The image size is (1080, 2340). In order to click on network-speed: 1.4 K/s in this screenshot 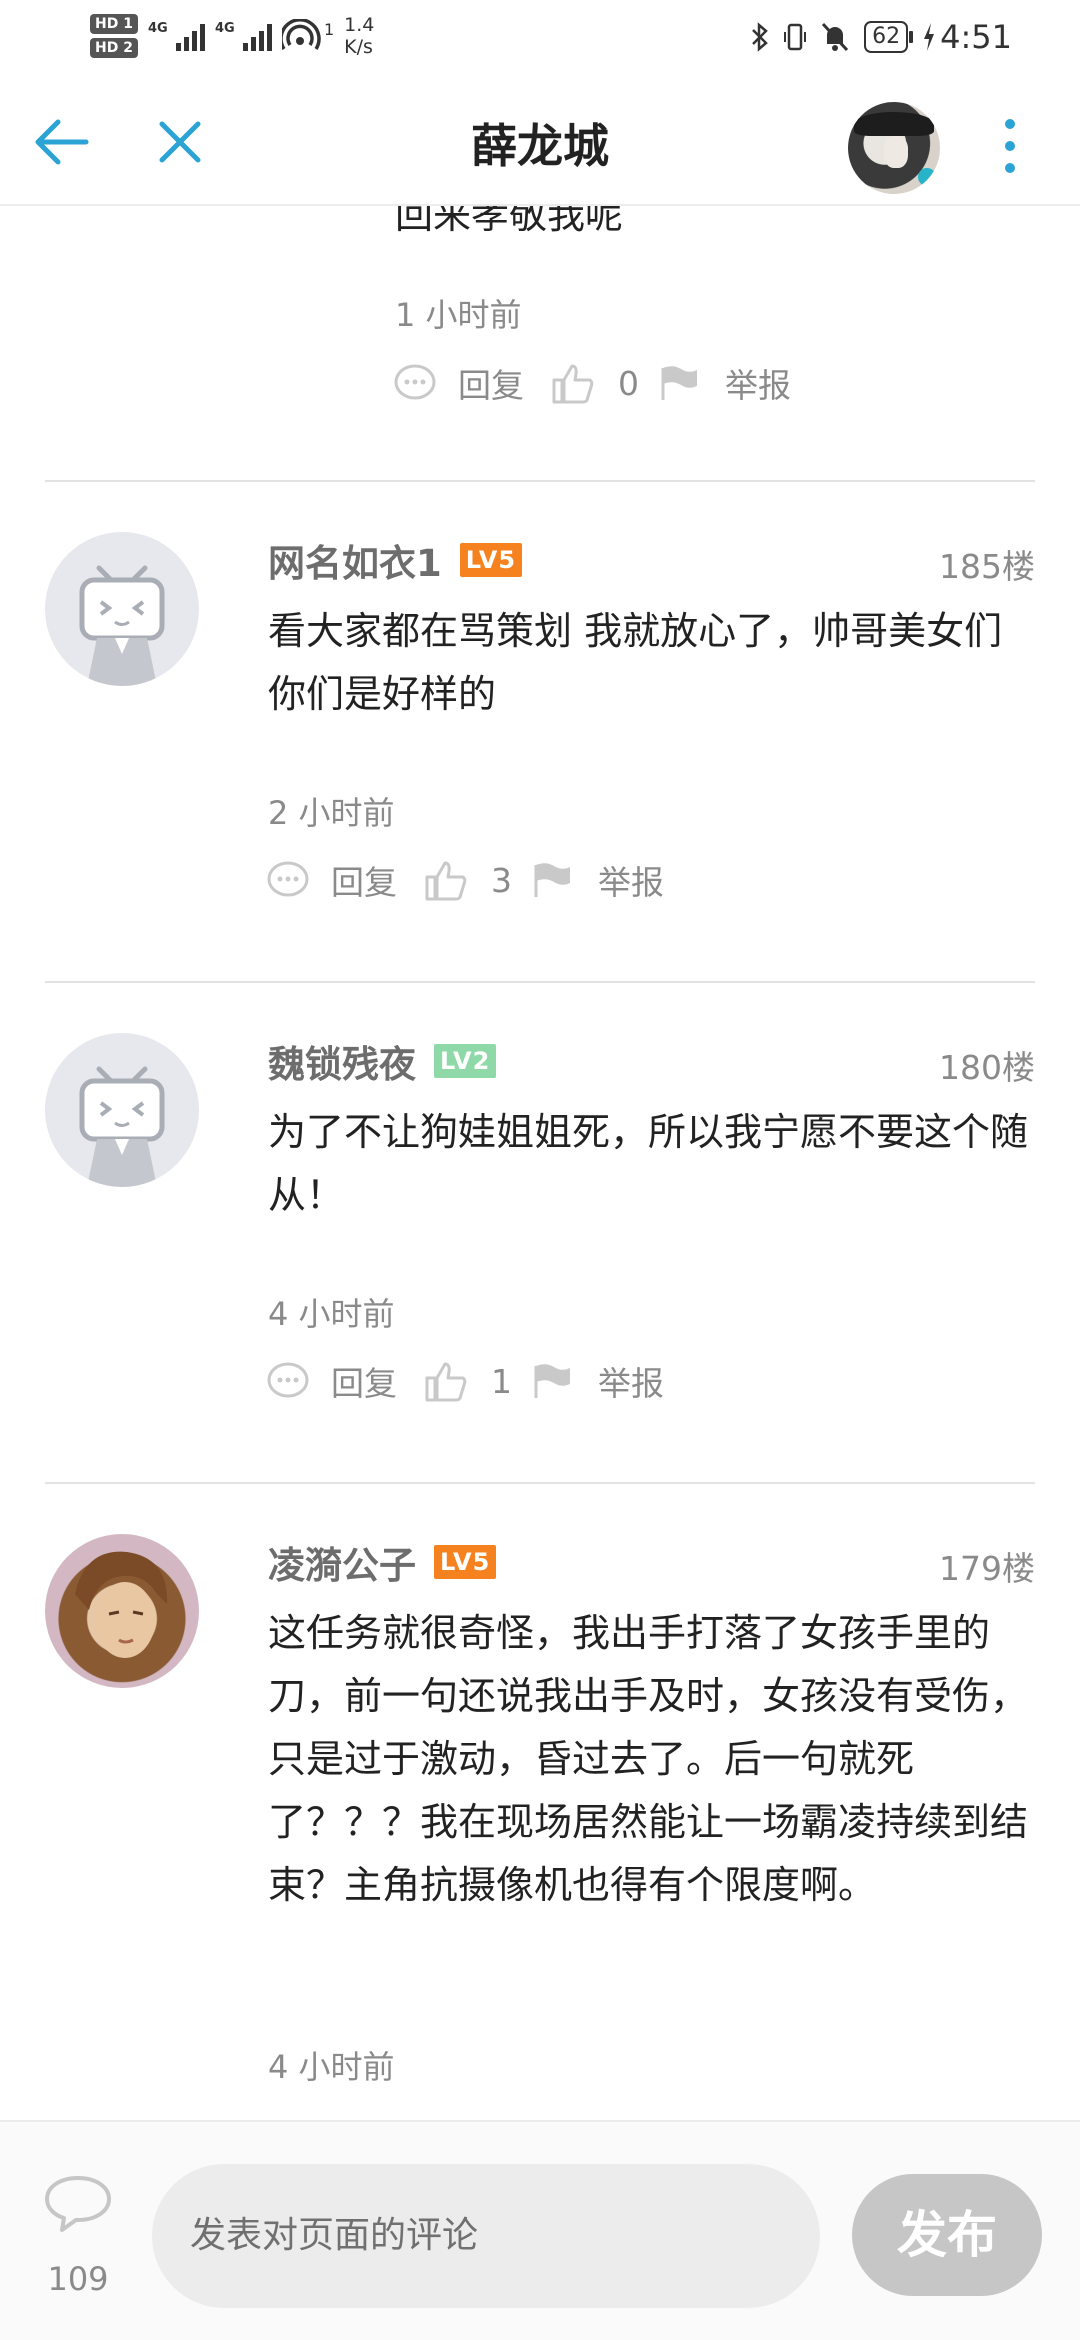, I will do `click(359, 36)`.